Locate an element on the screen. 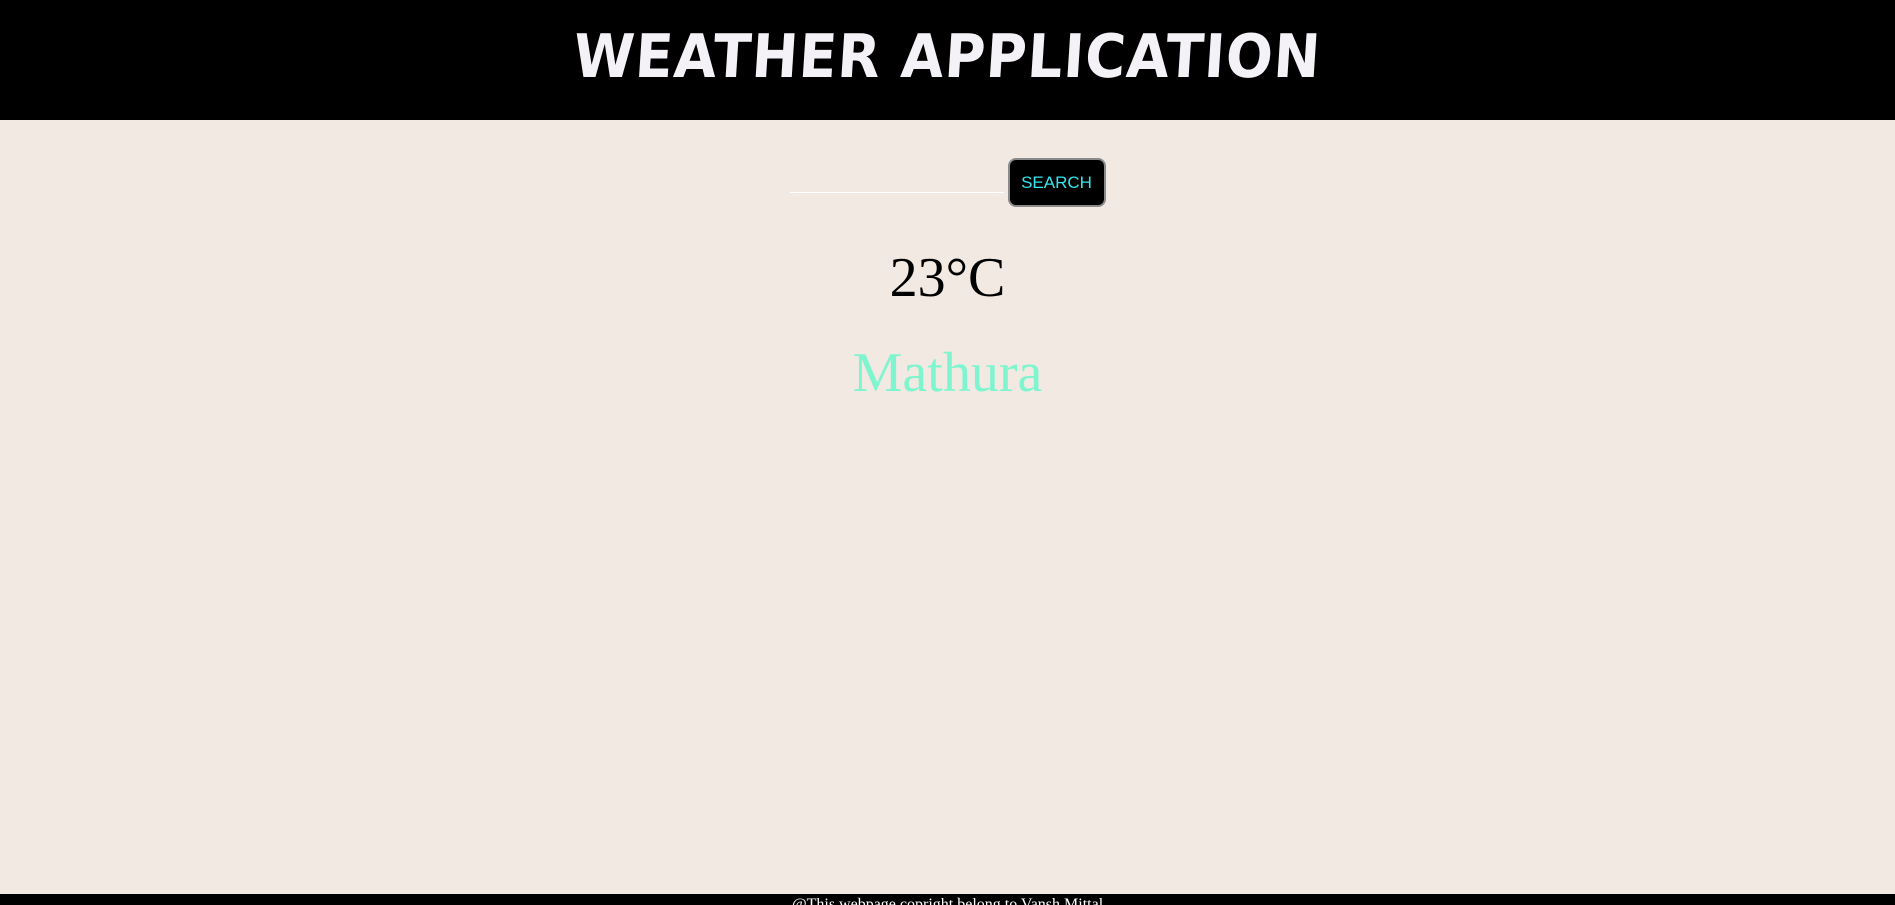  app-header: WEATHER APPLICATION is located at coordinates (947, 60).